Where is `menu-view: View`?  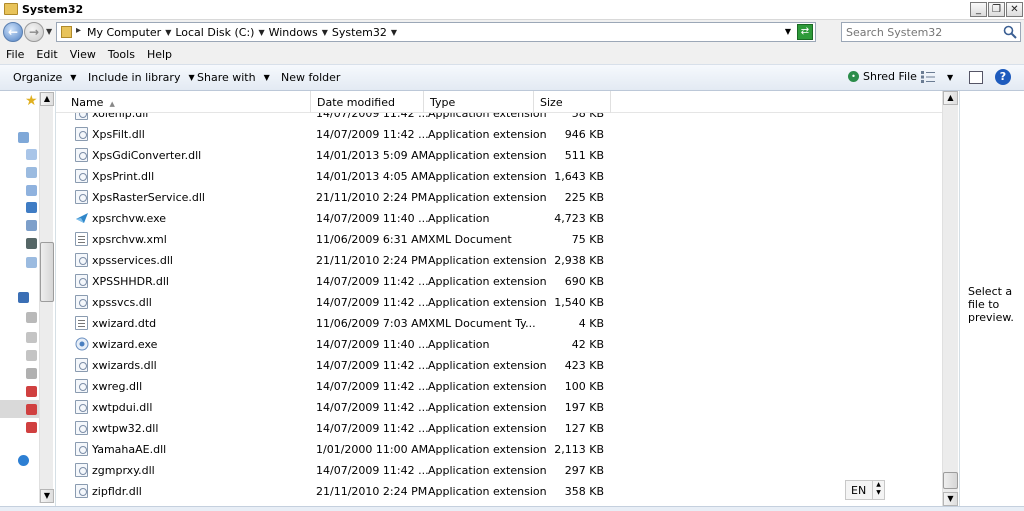
menu-view: View is located at coordinates (83, 54).